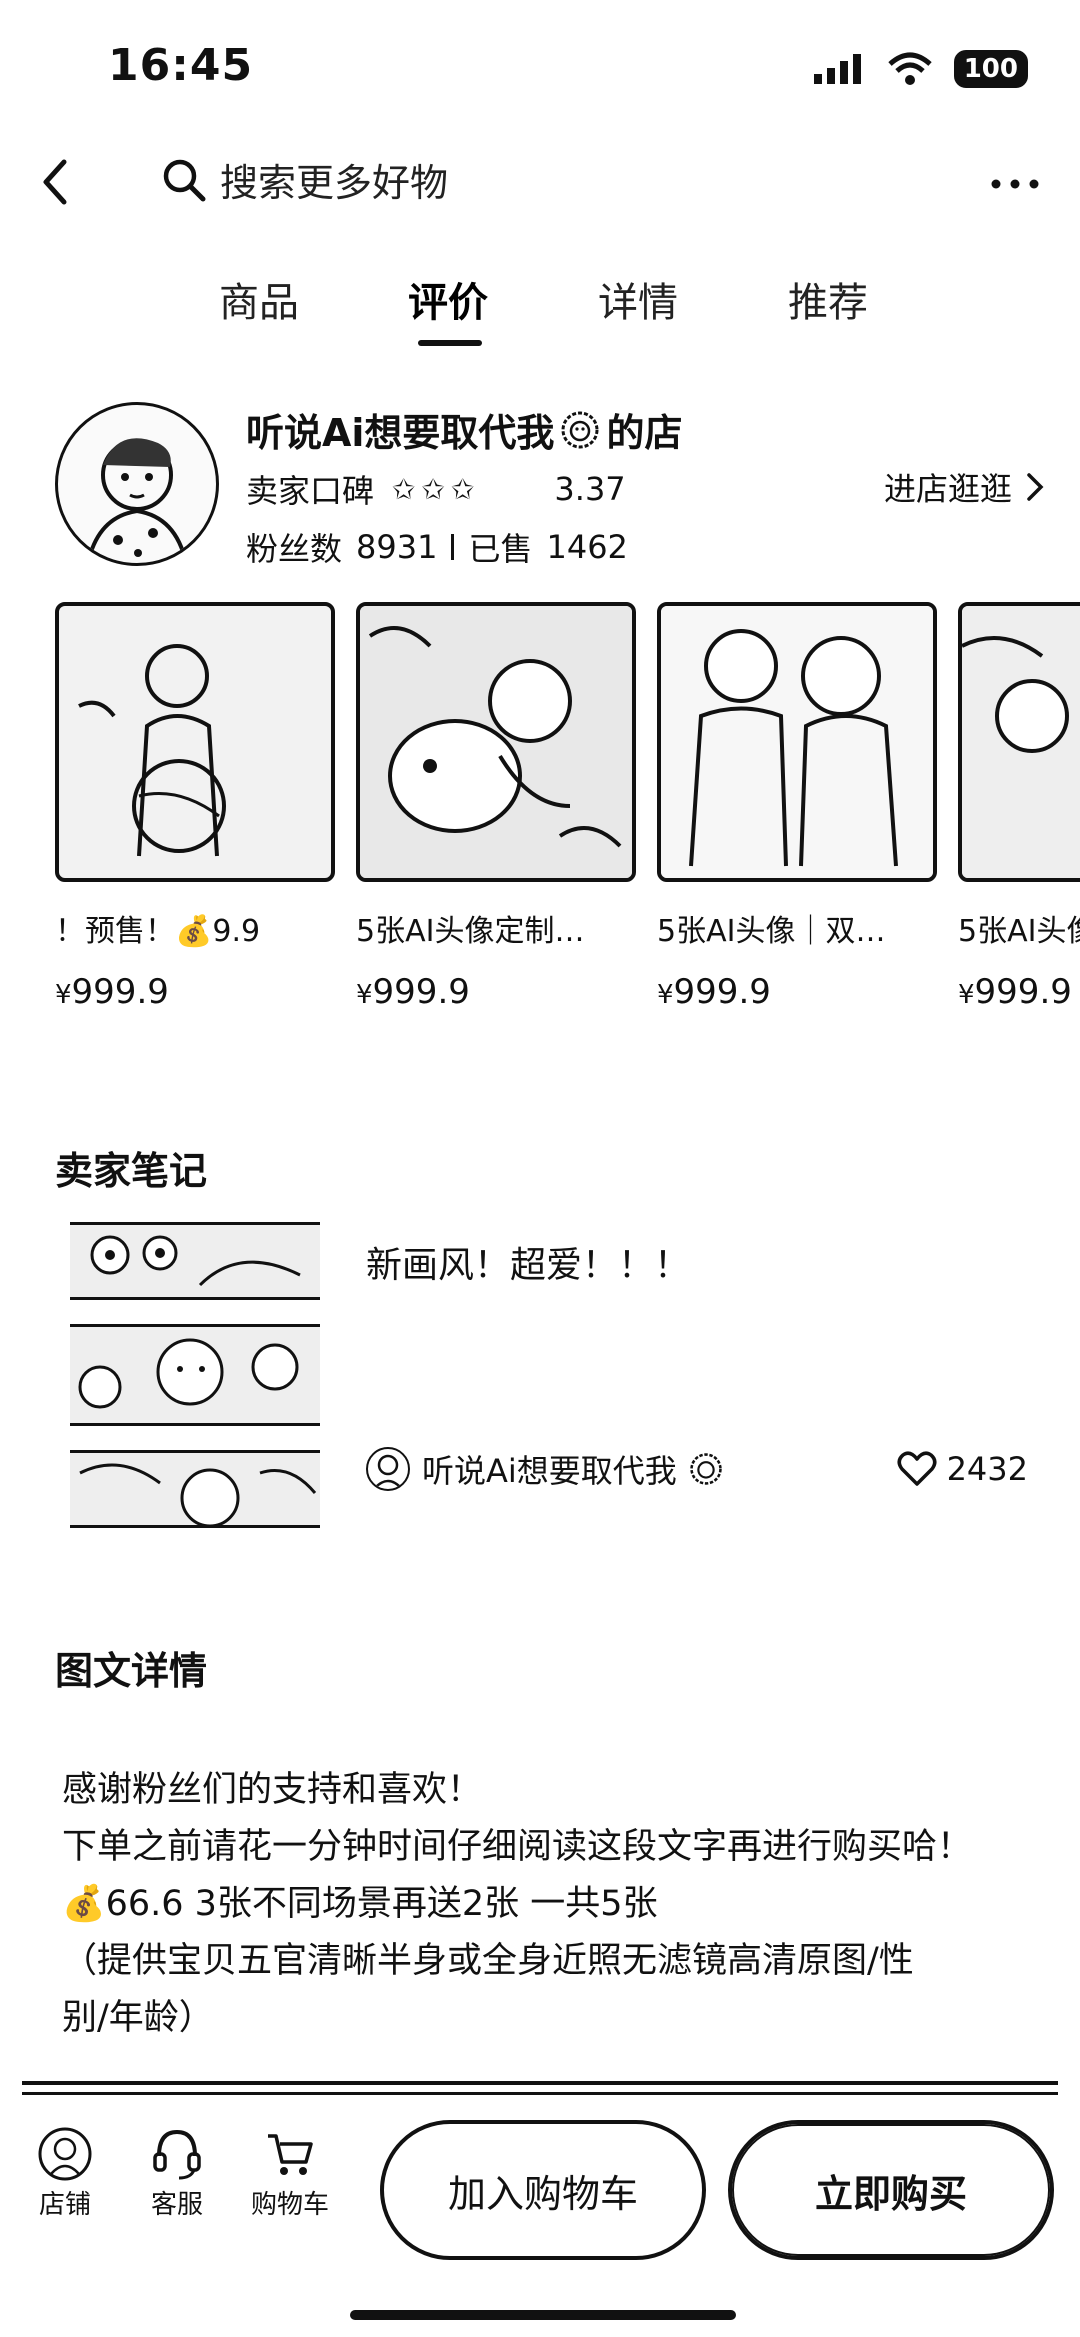  I want to click on store-rating: 卖家口碑 ✩✩✩ 3.37, so click(436, 489).